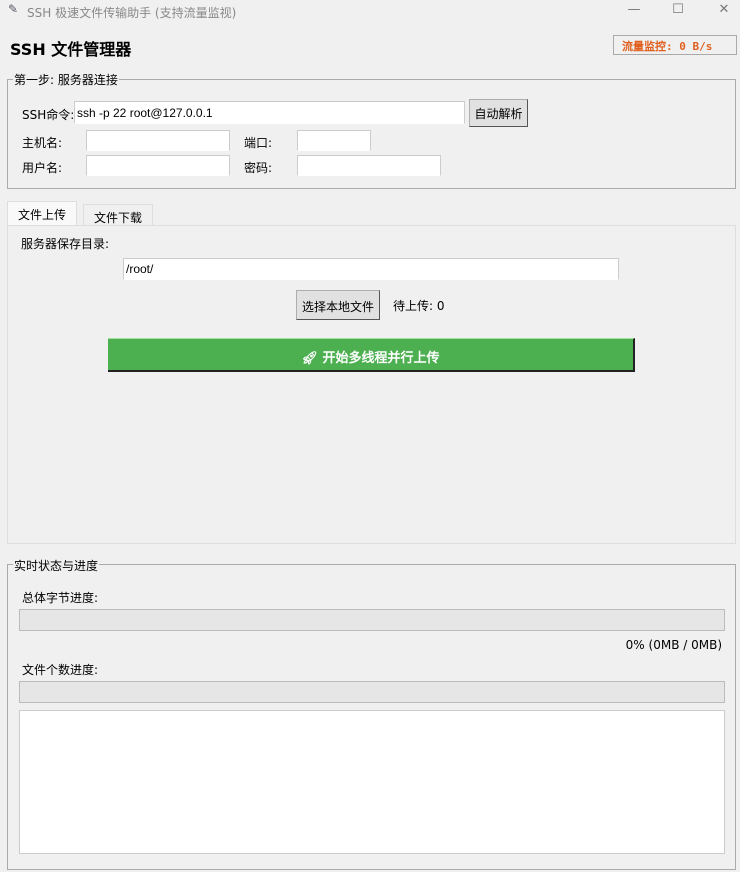 The image size is (740, 872). What do you see at coordinates (42, 168) in the screenshot?
I see `user-label: 用户名:` at bounding box center [42, 168].